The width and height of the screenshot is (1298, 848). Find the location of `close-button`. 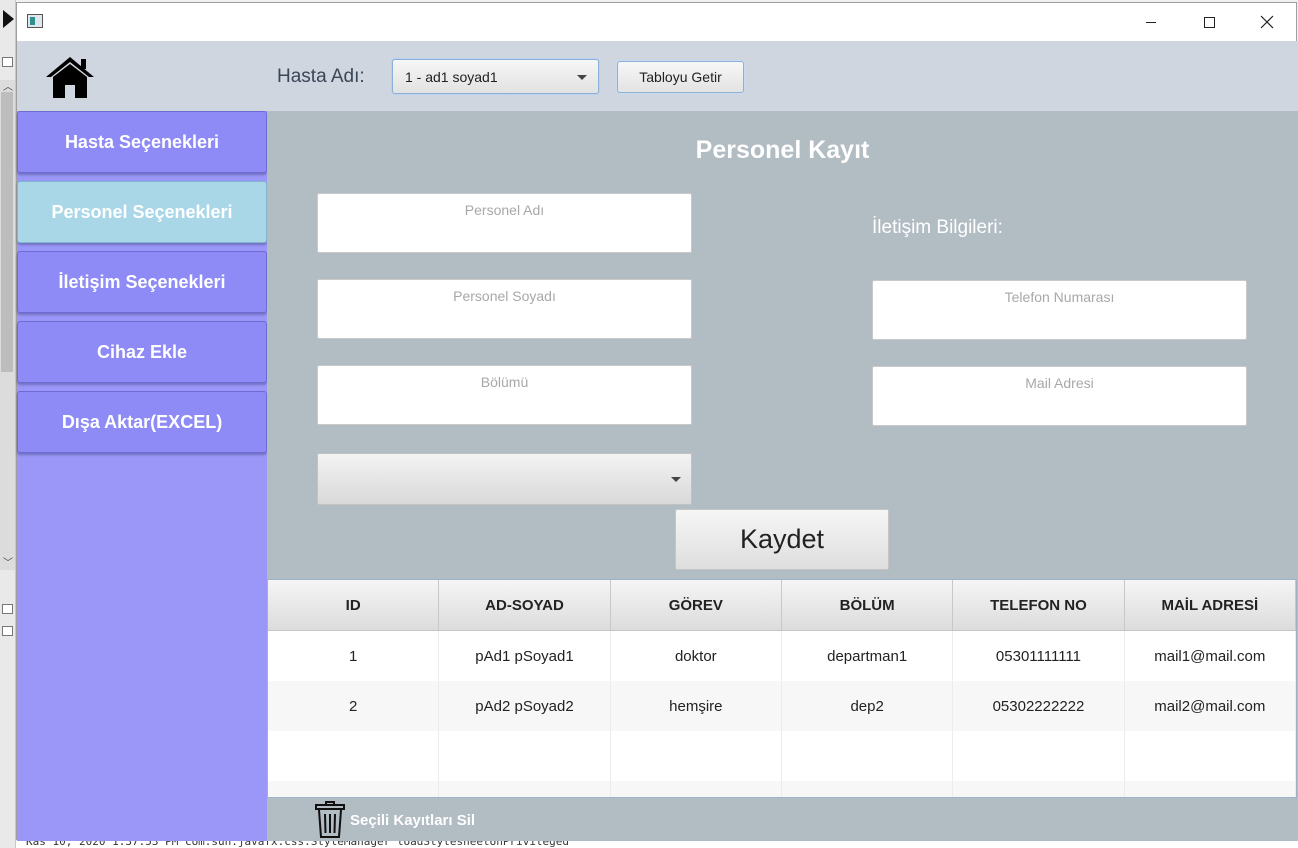

close-button is located at coordinates (1267, 22).